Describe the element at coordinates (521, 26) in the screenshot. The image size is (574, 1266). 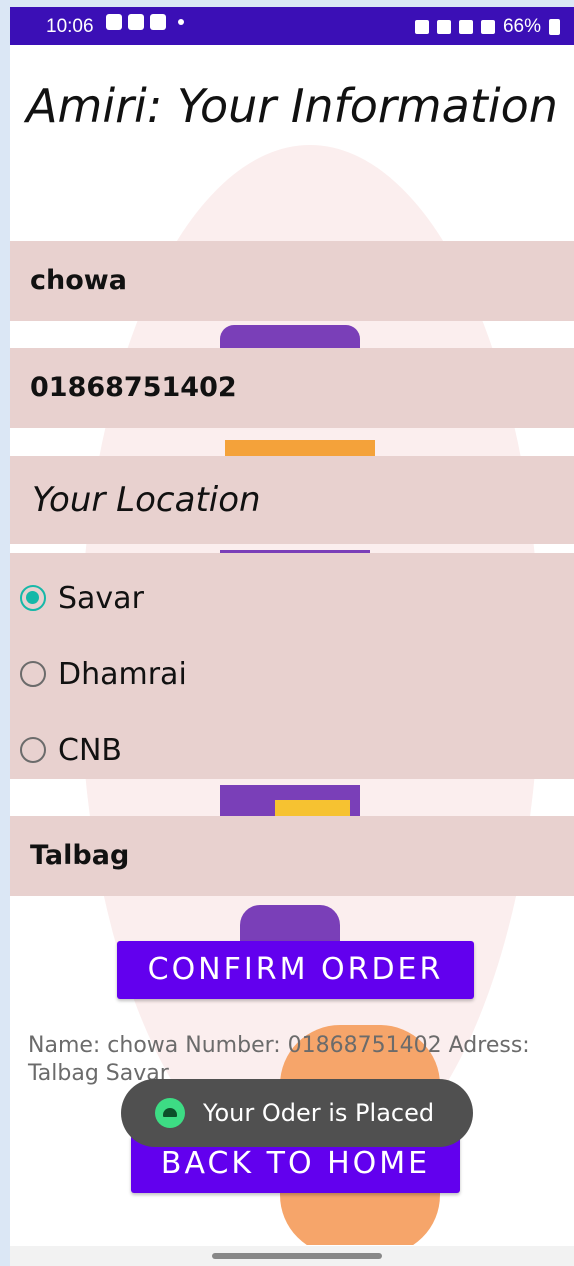
I see `battery-percent: 66%` at that location.